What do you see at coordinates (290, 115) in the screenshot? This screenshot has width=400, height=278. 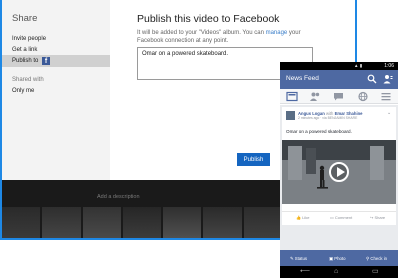 I see `avatar` at bounding box center [290, 115].